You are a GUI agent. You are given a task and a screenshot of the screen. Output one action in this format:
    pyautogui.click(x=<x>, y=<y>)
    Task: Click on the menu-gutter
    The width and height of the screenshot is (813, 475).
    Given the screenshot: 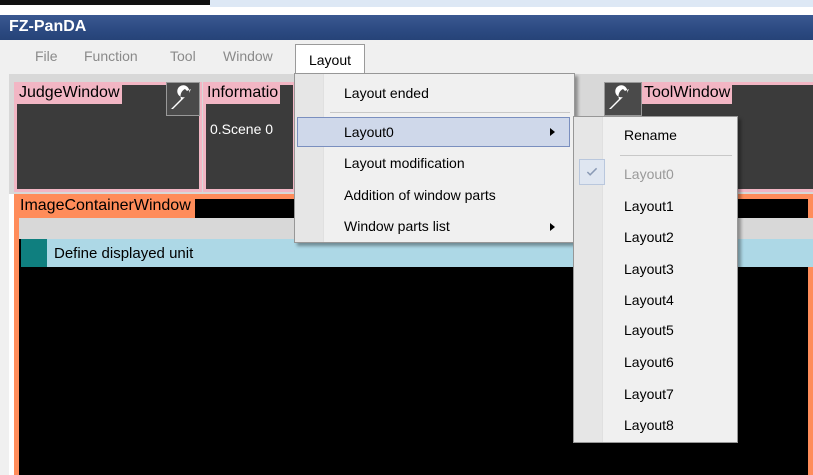 What is the action you would take?
    pyautogui.click(x=309, y=158)
    